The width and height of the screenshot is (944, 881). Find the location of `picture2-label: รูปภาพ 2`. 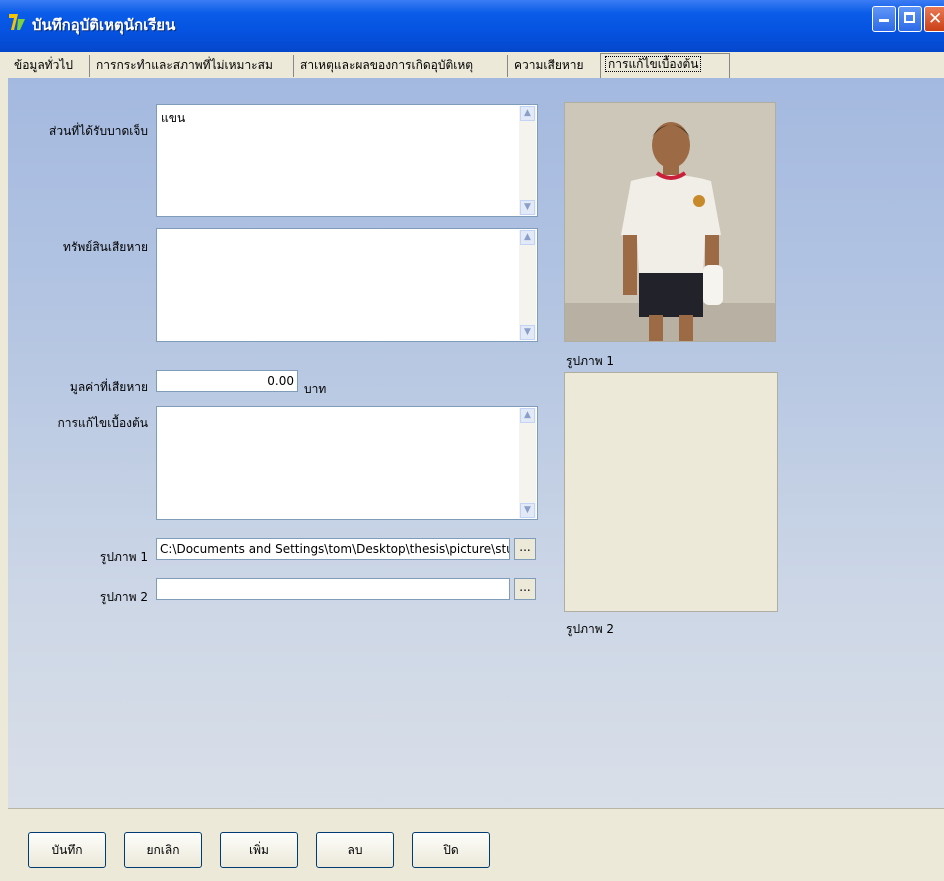

picture2-label: รูปภาพ 2 is located at coordinates (123, 597).